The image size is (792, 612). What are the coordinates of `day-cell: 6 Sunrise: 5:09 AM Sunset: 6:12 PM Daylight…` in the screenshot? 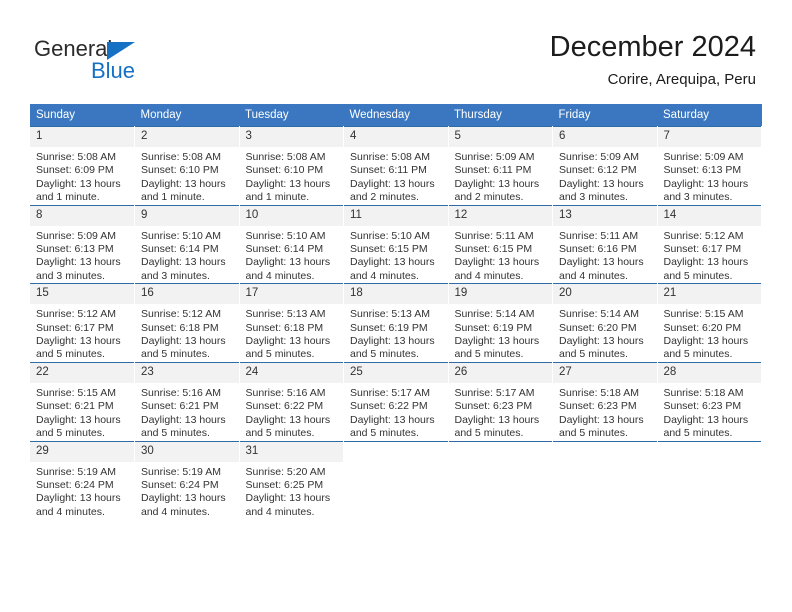 It's located at (605, 166).